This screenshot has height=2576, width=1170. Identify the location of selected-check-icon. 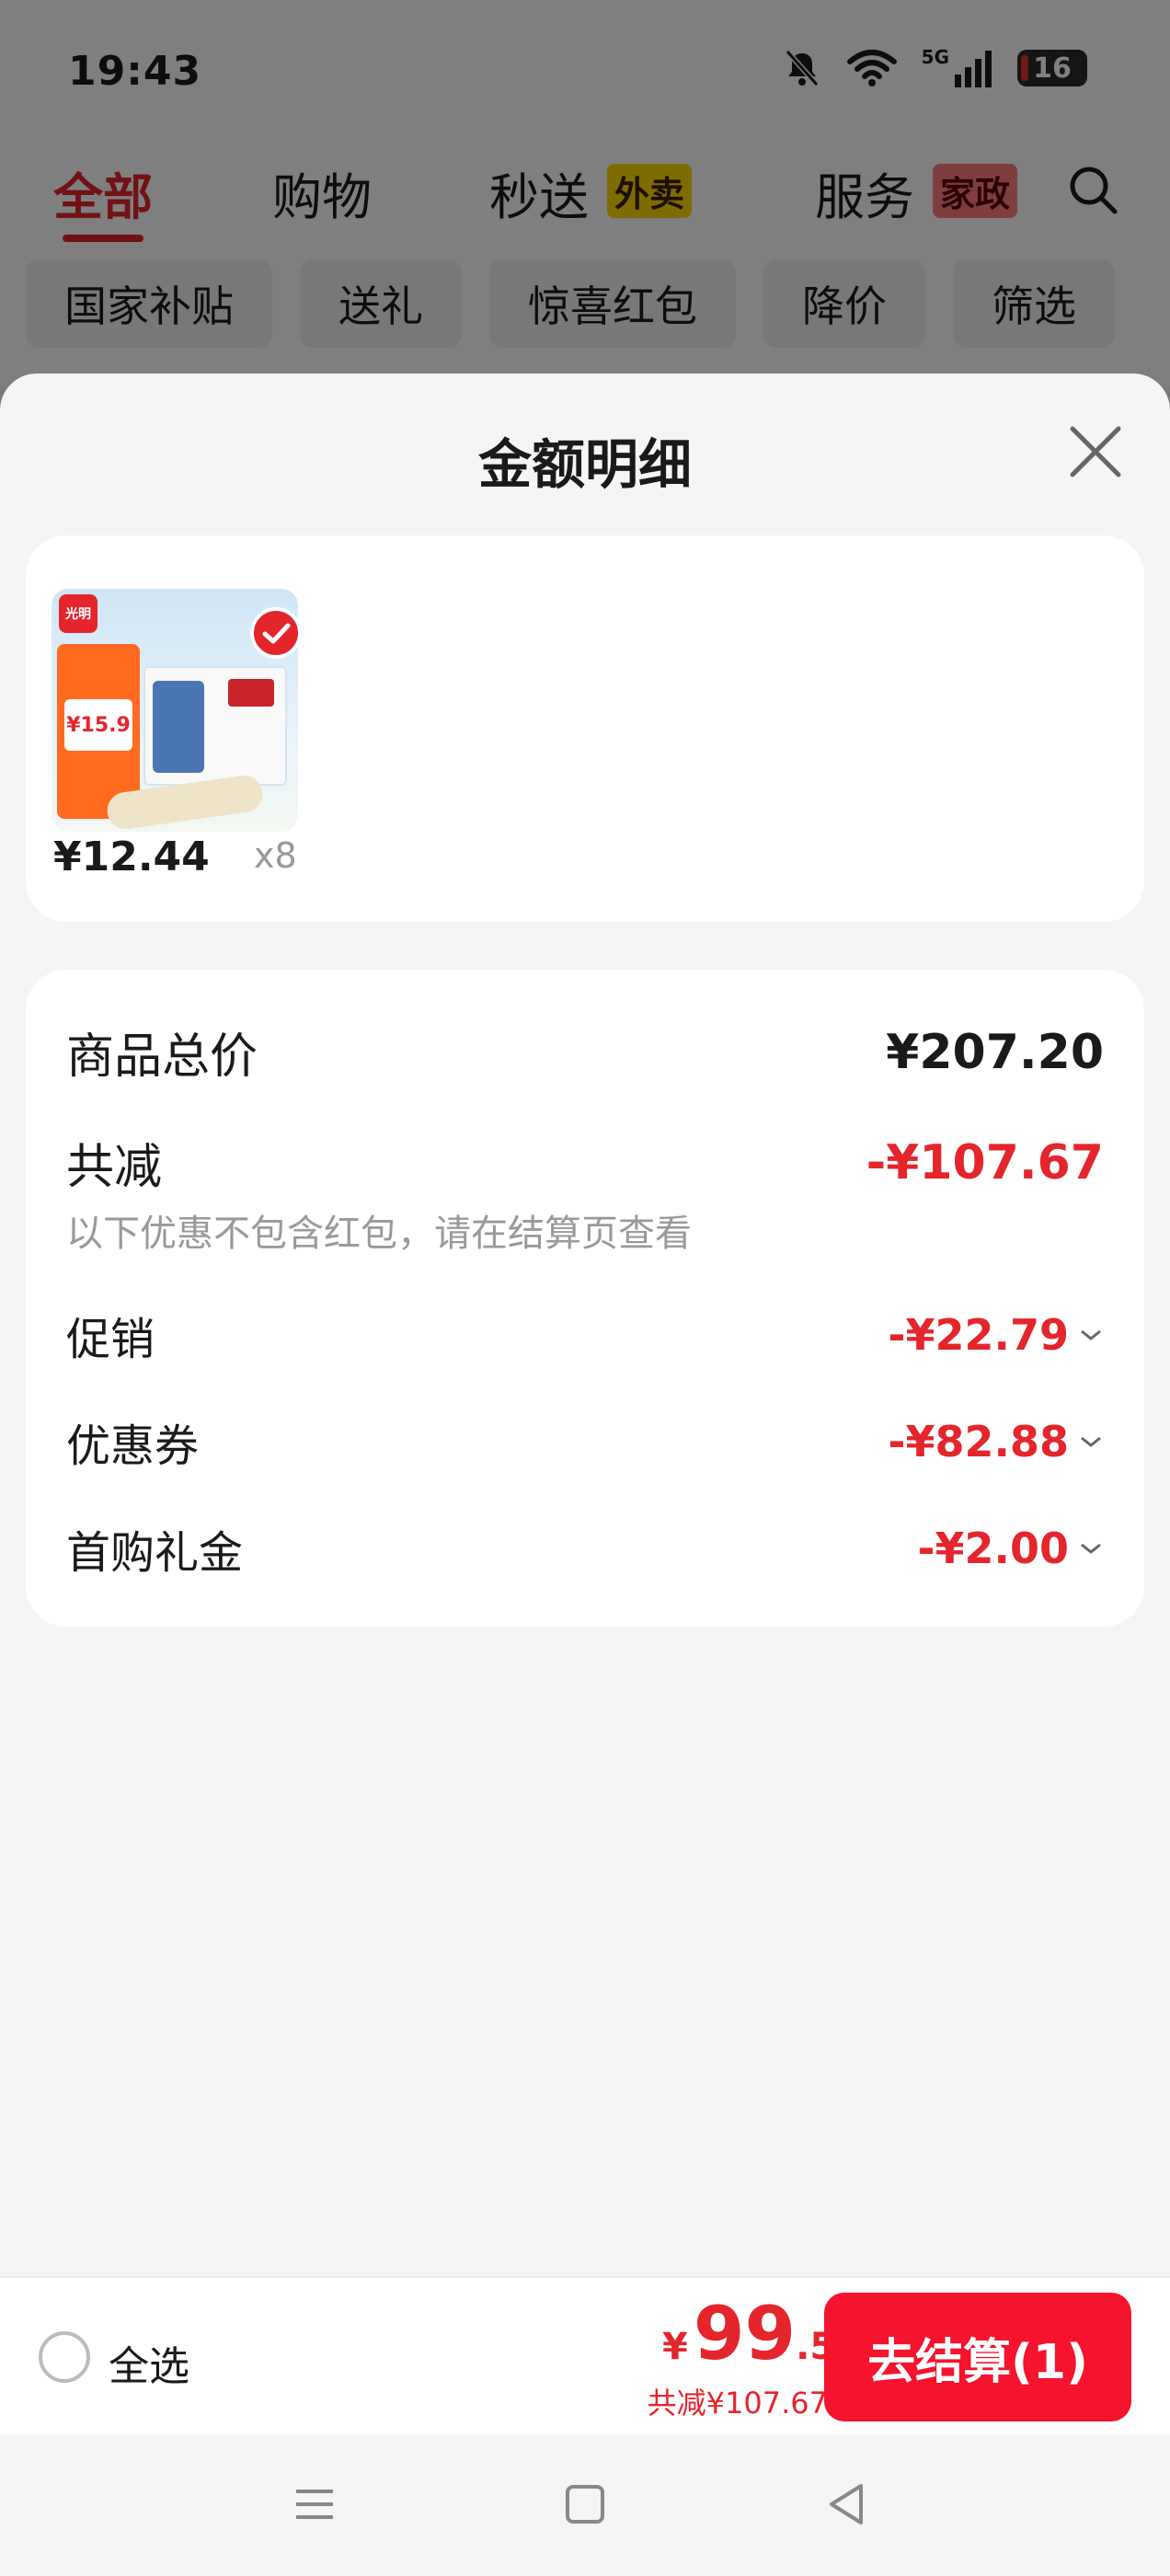
(274, 633).